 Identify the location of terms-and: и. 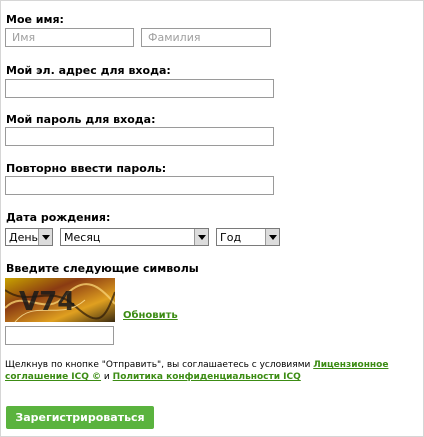
(106, 377).